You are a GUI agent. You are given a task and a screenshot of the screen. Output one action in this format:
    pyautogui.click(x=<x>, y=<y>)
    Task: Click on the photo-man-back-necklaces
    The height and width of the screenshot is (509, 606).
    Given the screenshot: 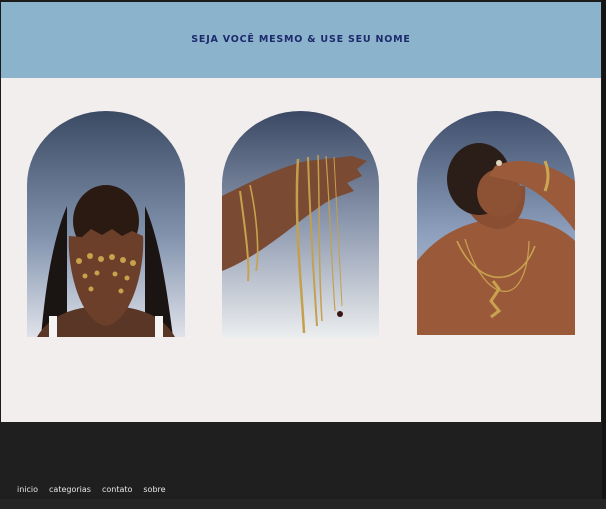 What is the action you would take?
    pyautogui.click(x=496, y=223)
    